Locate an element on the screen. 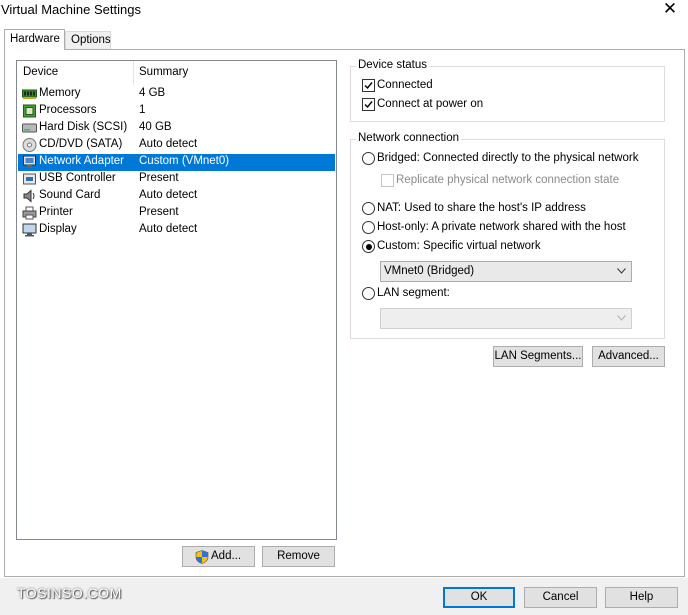 This screenshot has width=688, height=615. device-summary: 40 GB is located at coordinates (155, 127).